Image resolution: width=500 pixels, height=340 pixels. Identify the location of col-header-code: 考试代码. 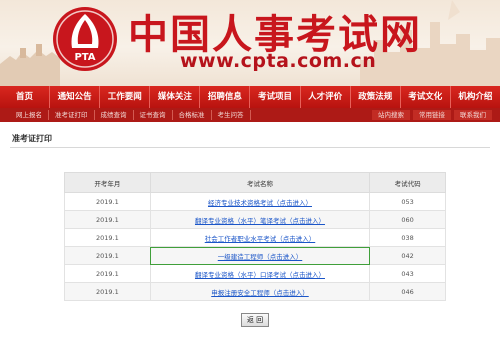
(407, 182).